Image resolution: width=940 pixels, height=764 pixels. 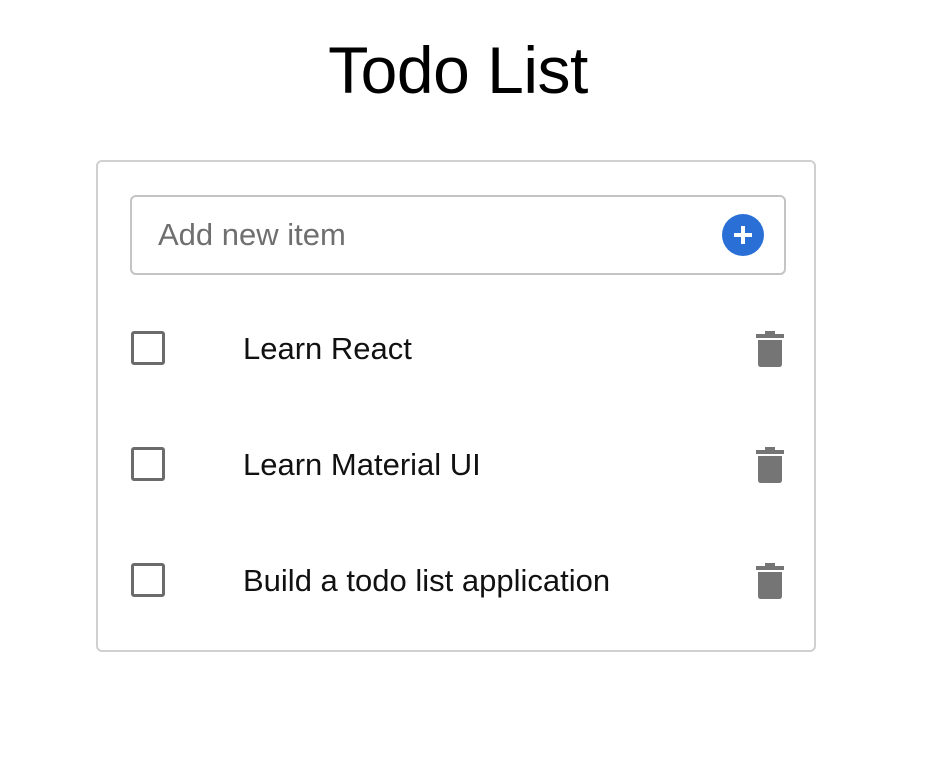 I want to click on todo-label: Build a todo list application, so click(x=427, y=580).